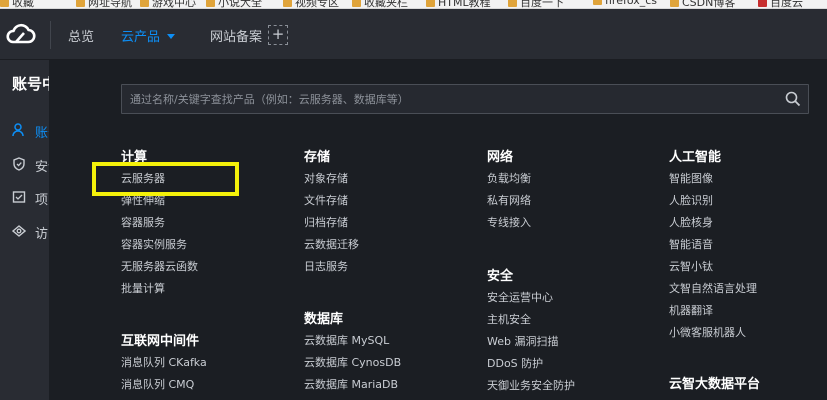 The image size is (827, 400). Describe the element at coordinates (42, 200) in the screenshot. I see `sidebar-item-label: 项目管理` at that location.